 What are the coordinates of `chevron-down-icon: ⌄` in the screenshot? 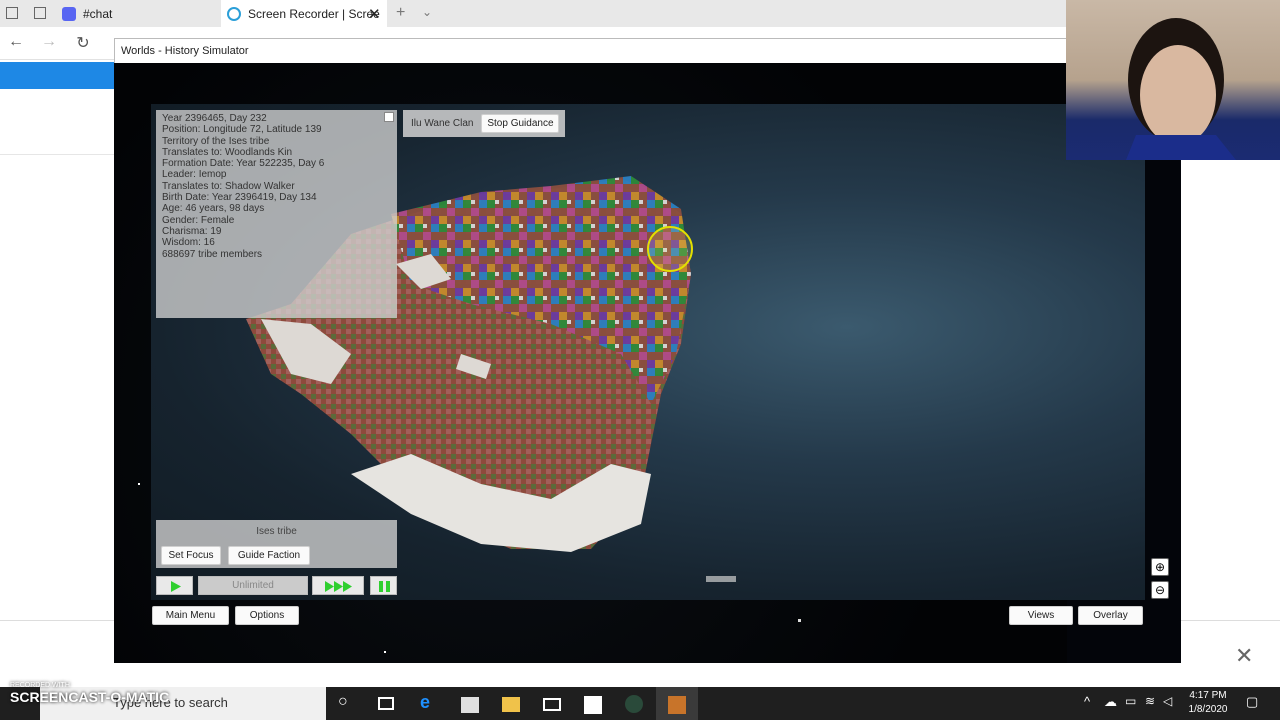 It's located at (427, 12).